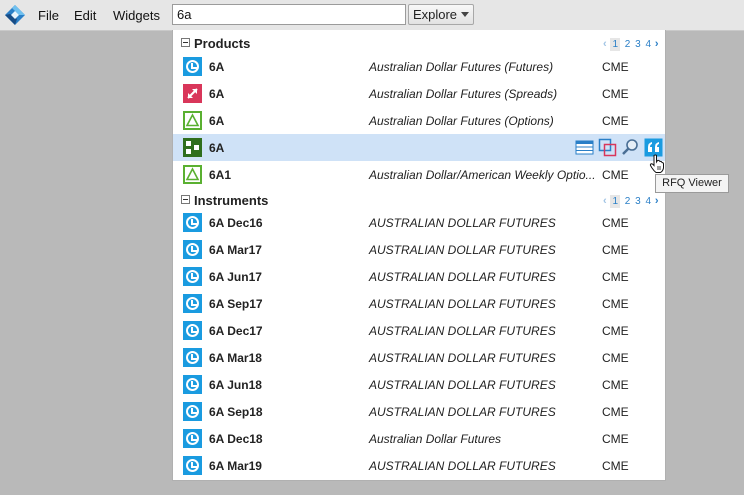 The image size is (744, 495). I want to click on product-symbol: 6A1, so click(220, 175).